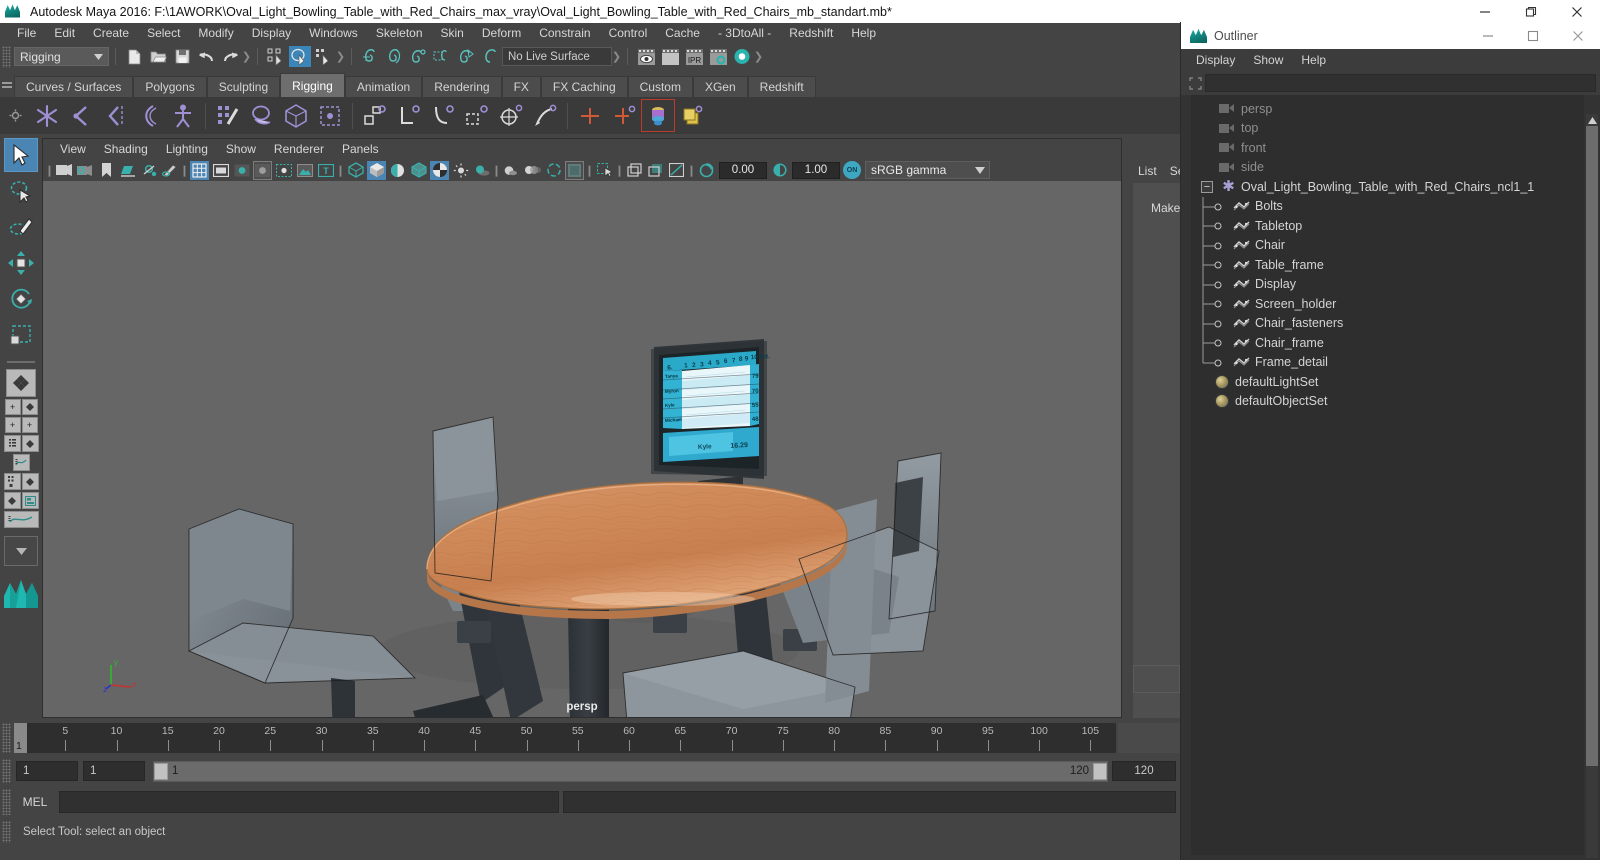 This screenshot has width=1600, height=860. Describe the element at coordinates (1387, 284) in the screenshot. I see `outliner-item-display: Display` at that location.